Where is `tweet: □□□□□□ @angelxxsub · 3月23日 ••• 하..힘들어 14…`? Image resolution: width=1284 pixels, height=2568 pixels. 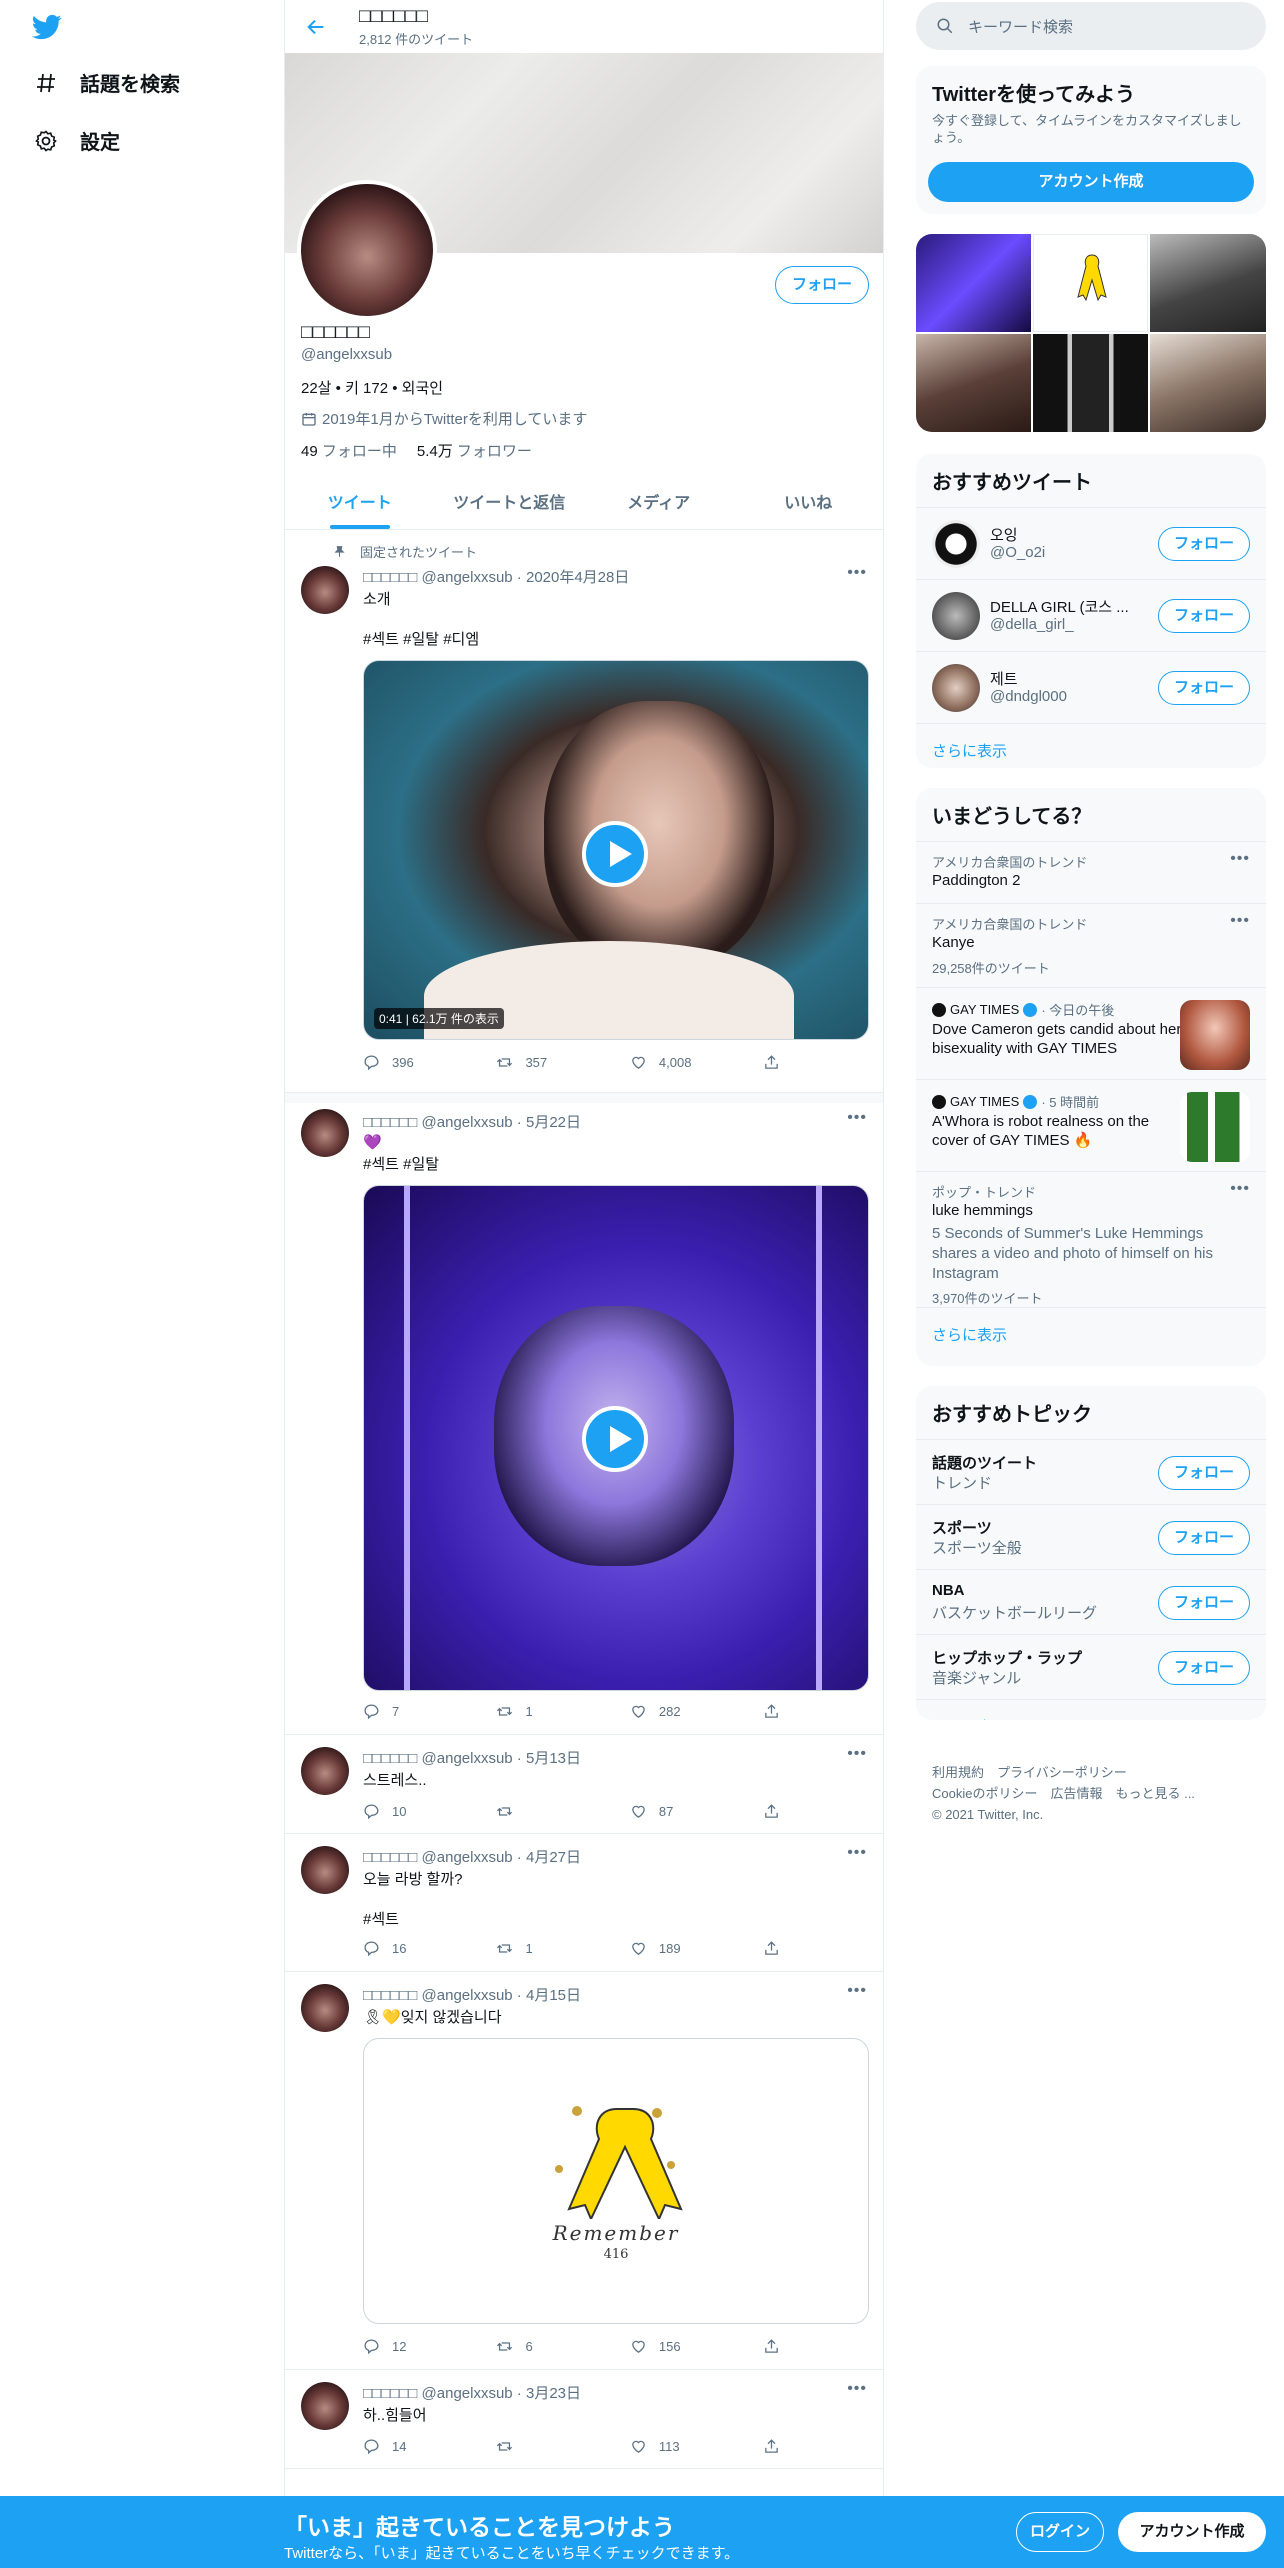 tweet: □□□□□□ @angelxxsub · 3月23日 ••• 하..힘들어 14… is located at coordinates (584, 2419).